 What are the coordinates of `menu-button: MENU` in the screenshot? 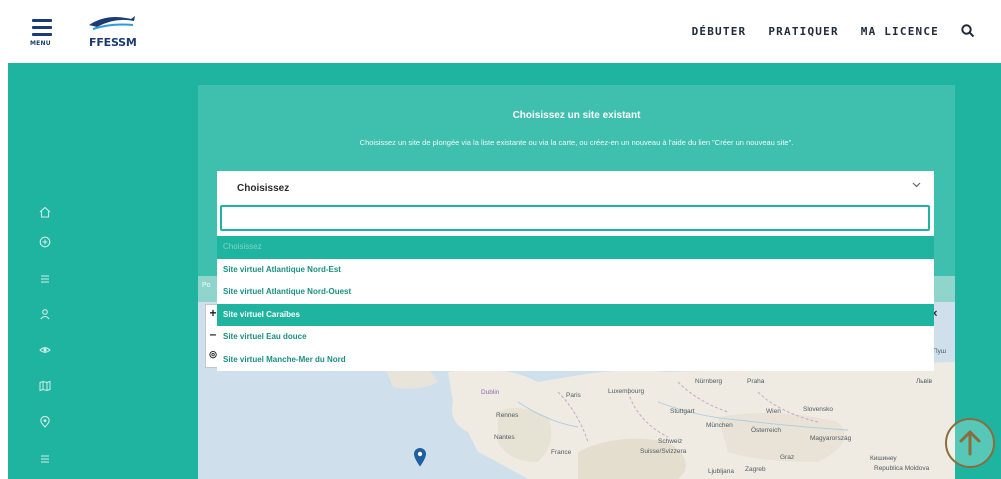 It's located at (47, 35).